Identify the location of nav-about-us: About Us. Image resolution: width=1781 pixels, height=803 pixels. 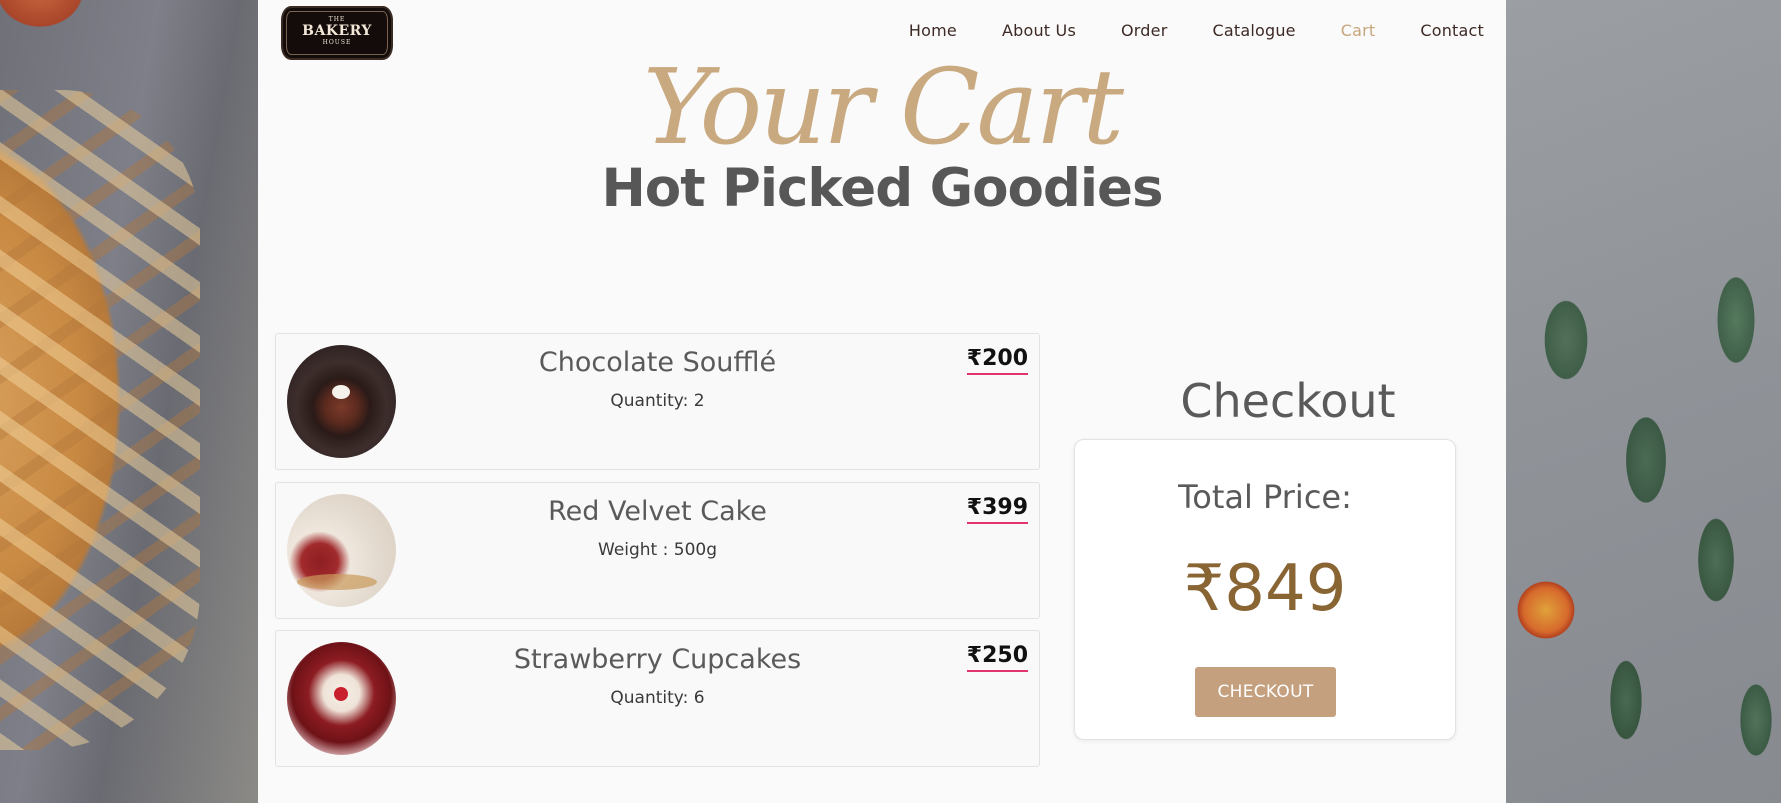
(1039, 30).